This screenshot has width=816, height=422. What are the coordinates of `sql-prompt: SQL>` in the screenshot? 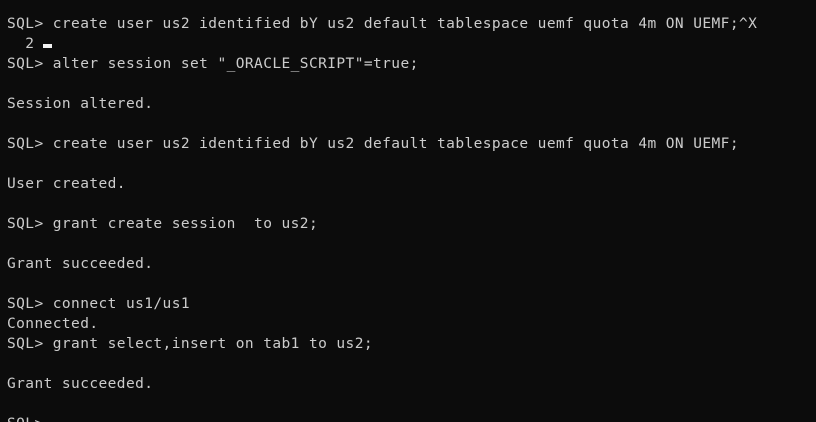 It's located at (25, 418).